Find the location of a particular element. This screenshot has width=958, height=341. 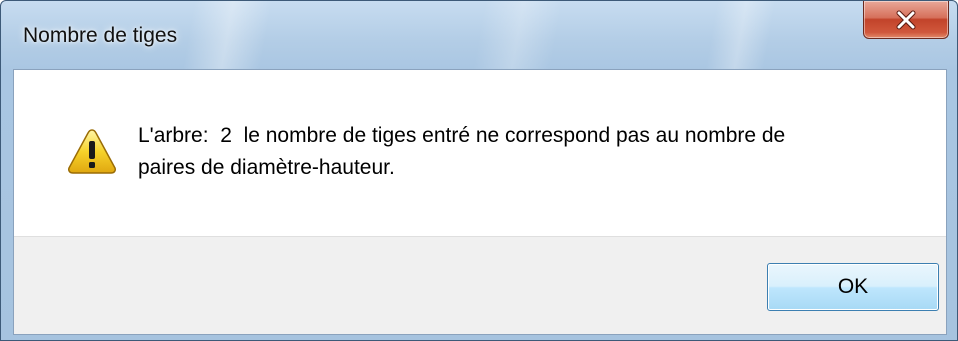

close-button is located at coordinates (906, 20).